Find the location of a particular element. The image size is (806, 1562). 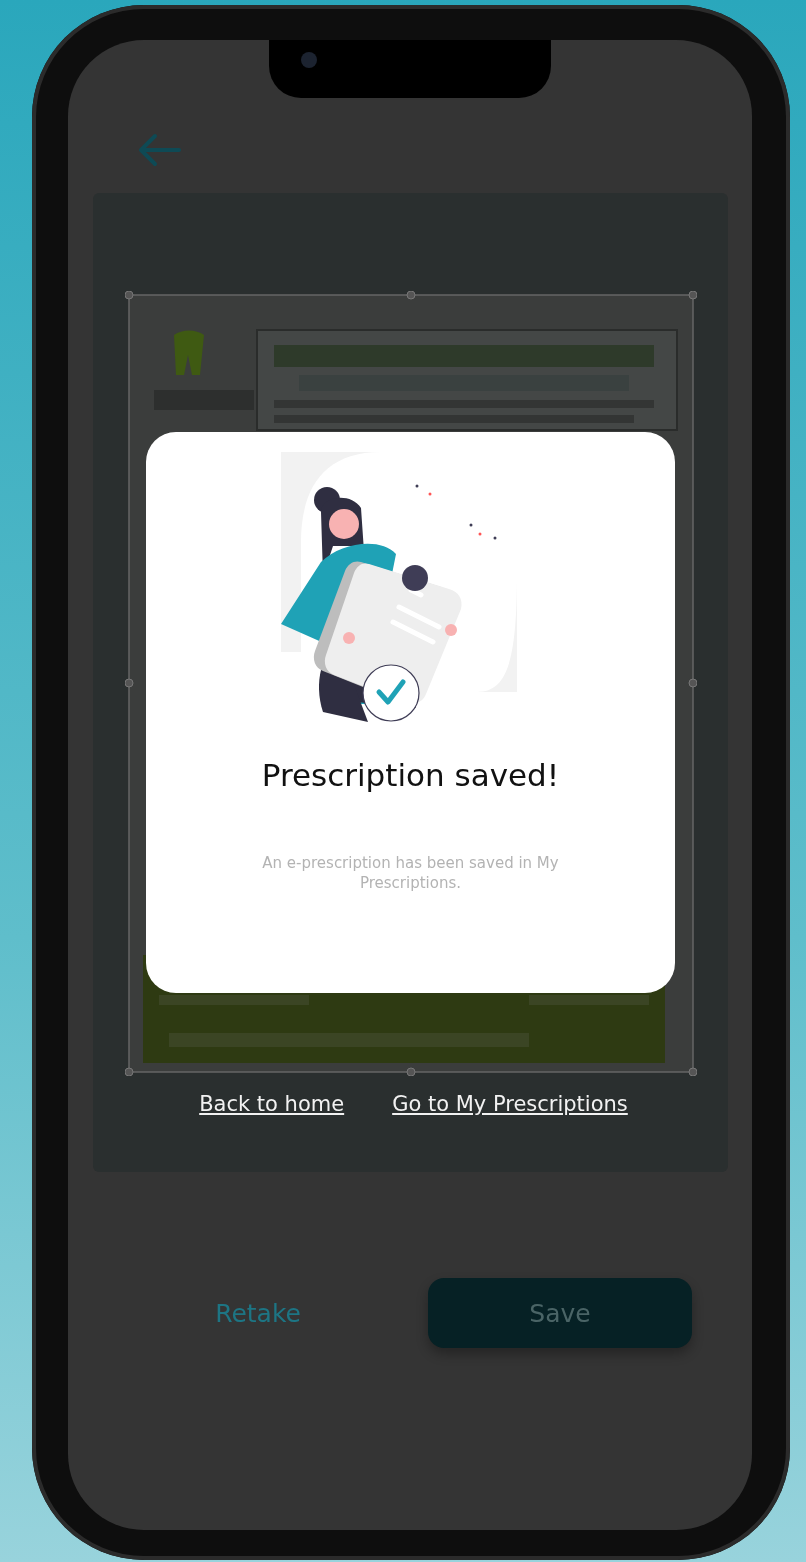

link: Back to home is located at coordinates (272, 1104).